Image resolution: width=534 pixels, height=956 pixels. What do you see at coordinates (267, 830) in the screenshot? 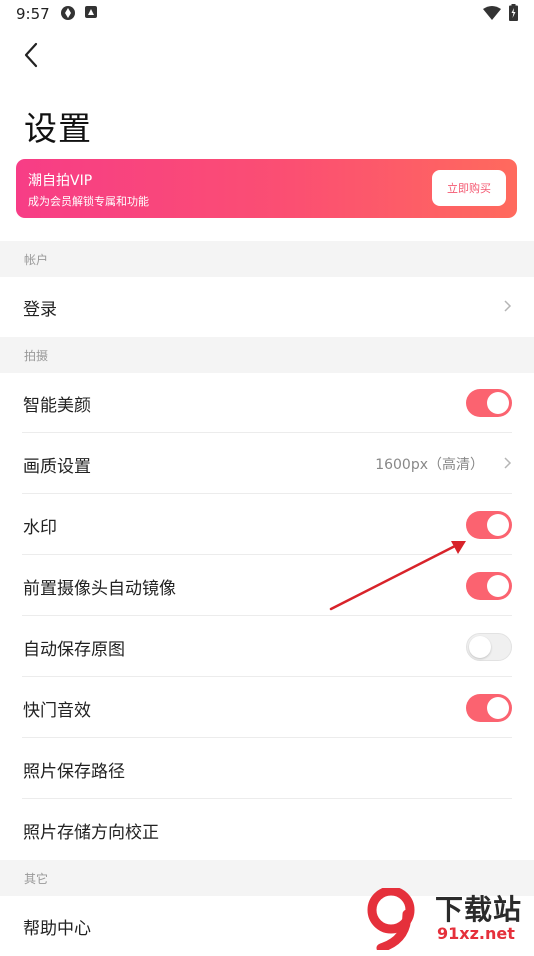
I see `row-orientation-correction: 照片存储方向校正` at bounding box center [267, 830].